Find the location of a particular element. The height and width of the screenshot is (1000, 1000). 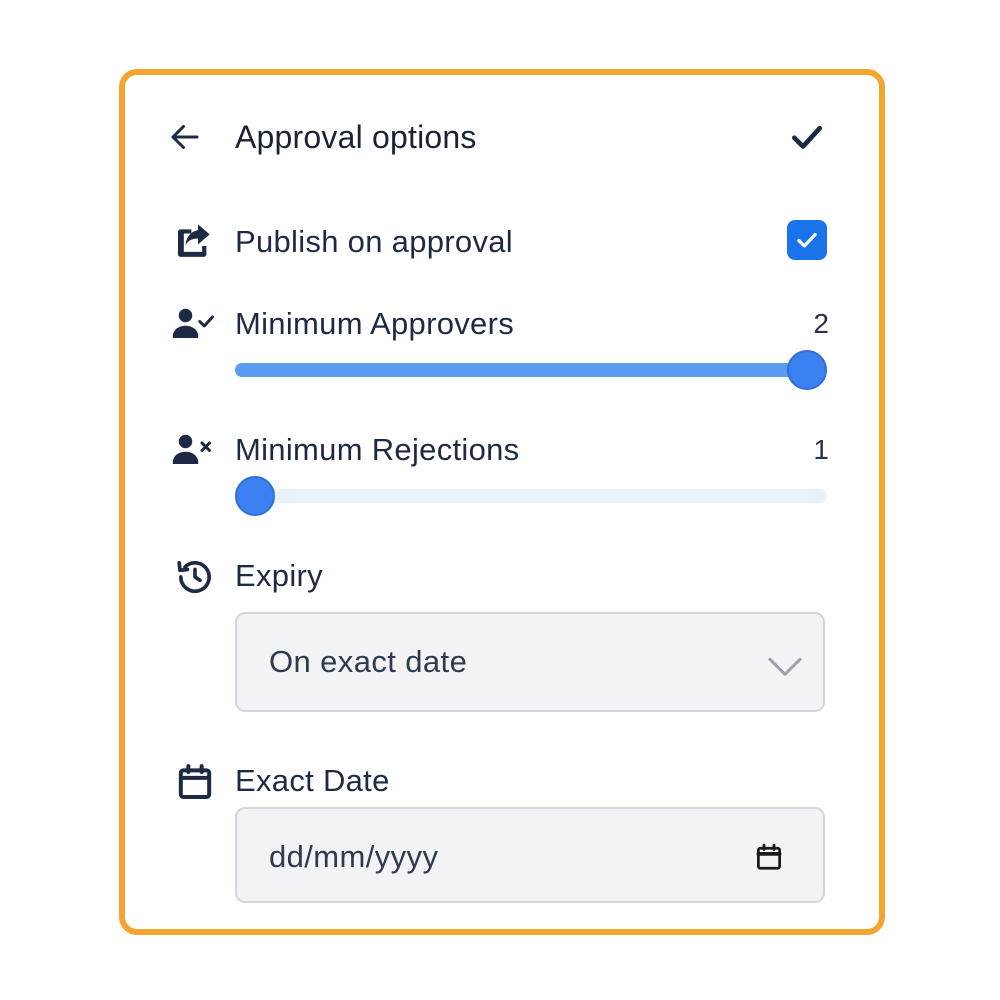

check-icon is located at coordinates (807, 137).